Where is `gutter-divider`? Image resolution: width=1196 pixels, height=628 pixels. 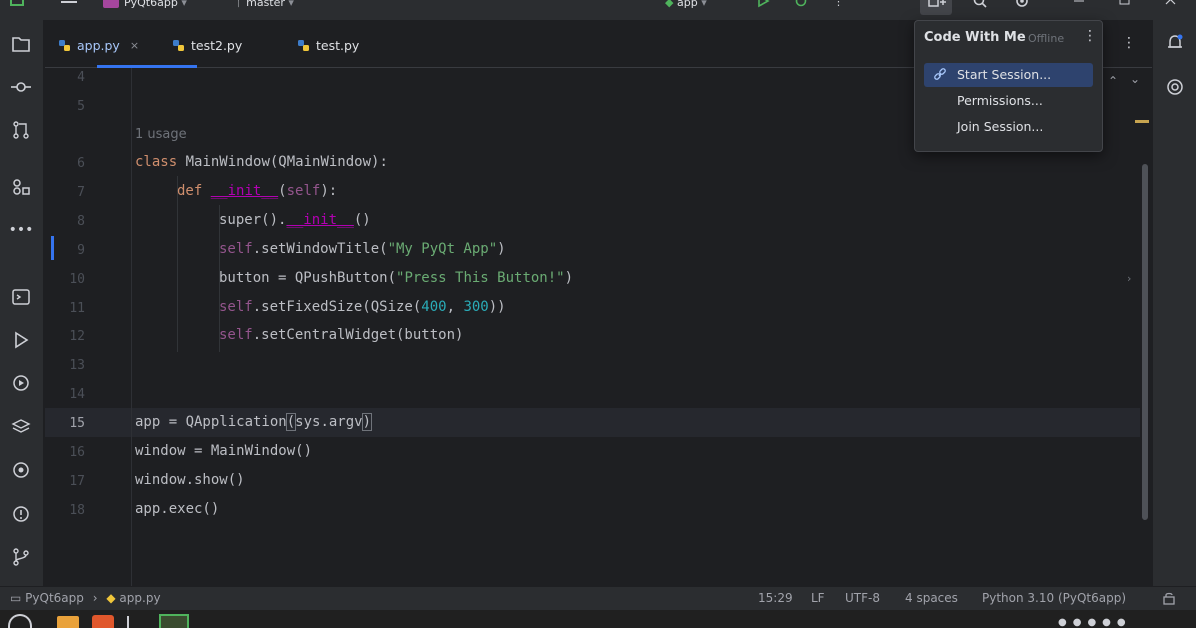 gutter-divider is located at coordinates (131, 327).